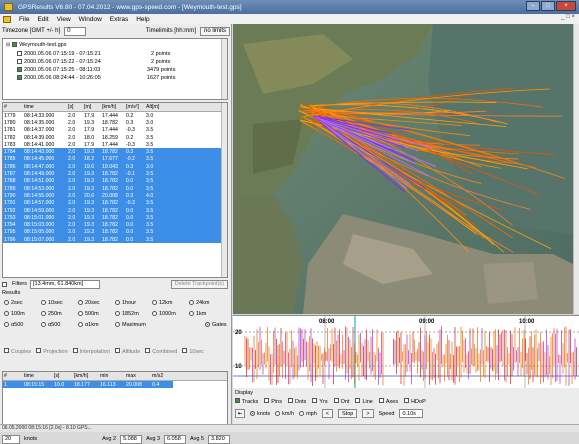 The width and height of the screenshot is (579, 444). Describe the element at coordinates (115, 122) in the screenshot. I see `table-row: 1780 08:14:35.000 2.0 19.3 18.782 0.3 3.0` at that location.